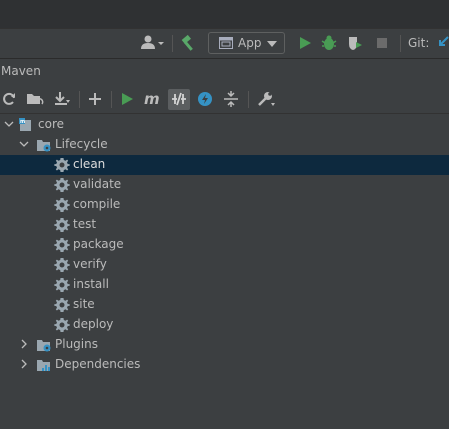 The image size is (449, 429). I want to click on add-user-icon, so click(153, 43).